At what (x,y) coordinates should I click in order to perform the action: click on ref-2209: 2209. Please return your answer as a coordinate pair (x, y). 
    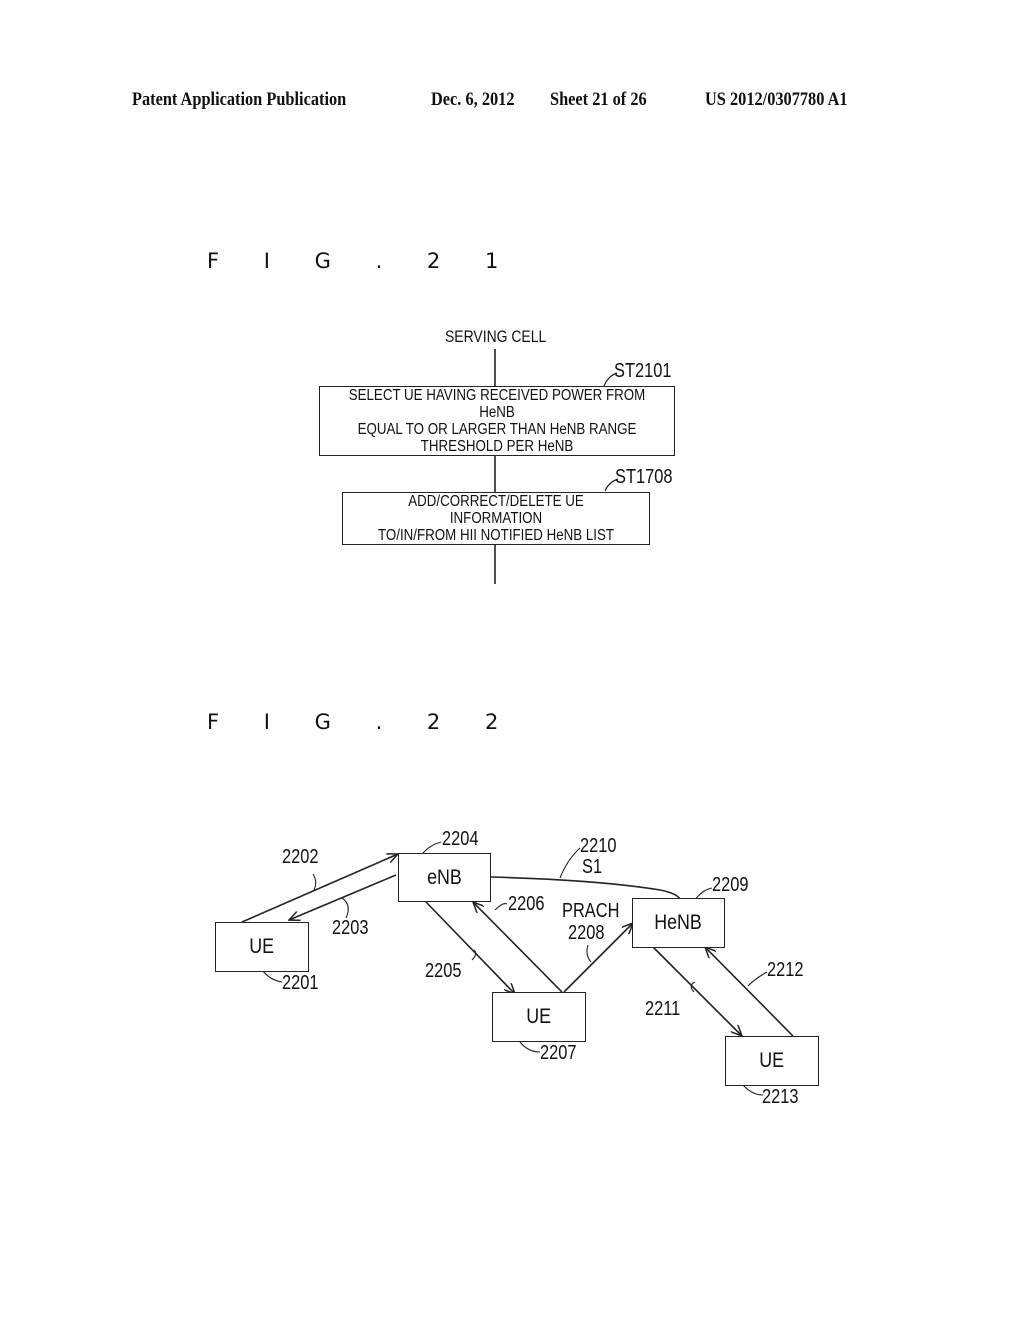
    Looking at the image, I should click on (730, 885).